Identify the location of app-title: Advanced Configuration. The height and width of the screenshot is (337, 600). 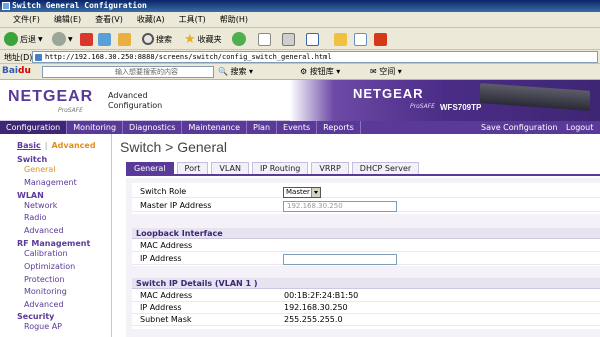
(135, 100).